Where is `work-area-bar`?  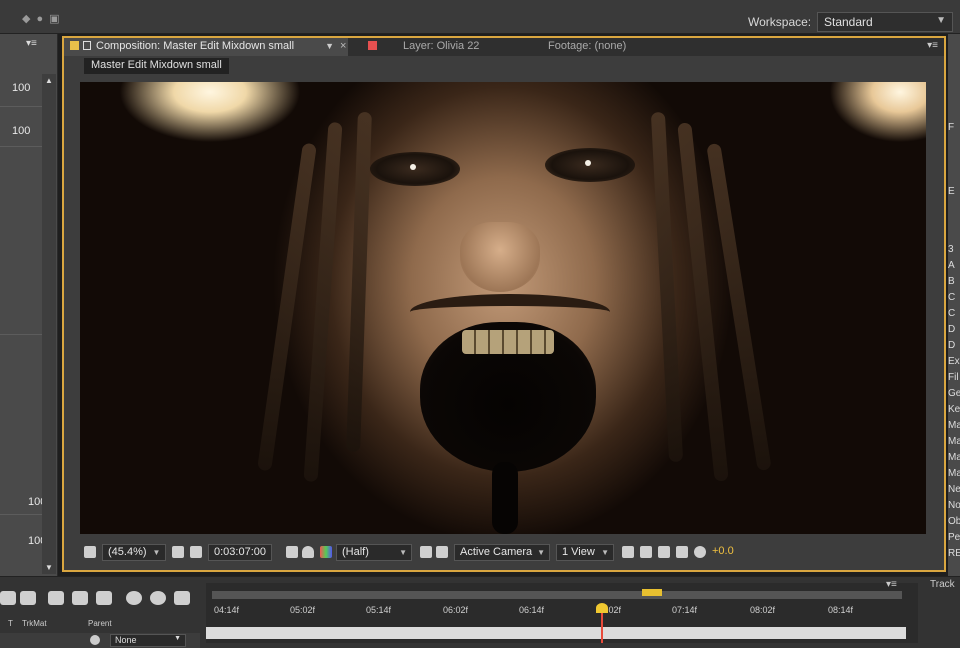 work-area-bar is located at coordinates (557, 595).